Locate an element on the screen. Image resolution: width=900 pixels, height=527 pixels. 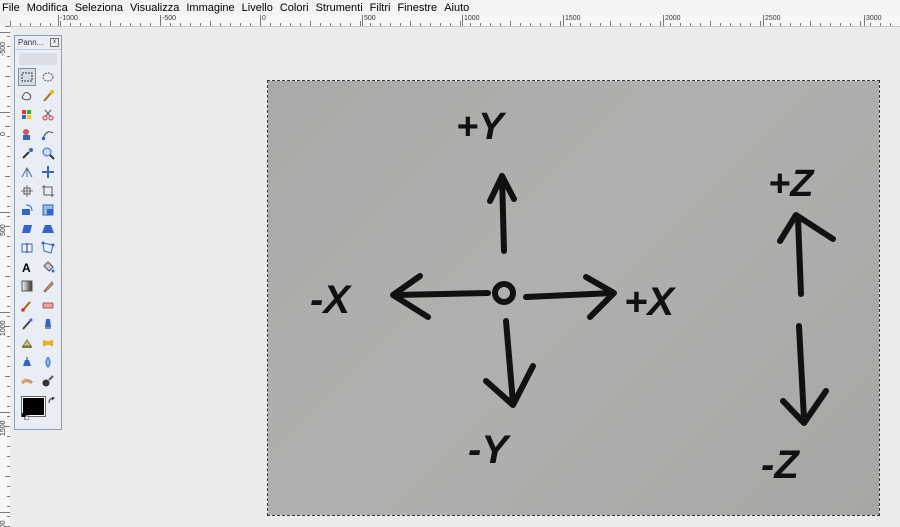
menu-strumenti: Strumenti is located at coordinates (339, 8).